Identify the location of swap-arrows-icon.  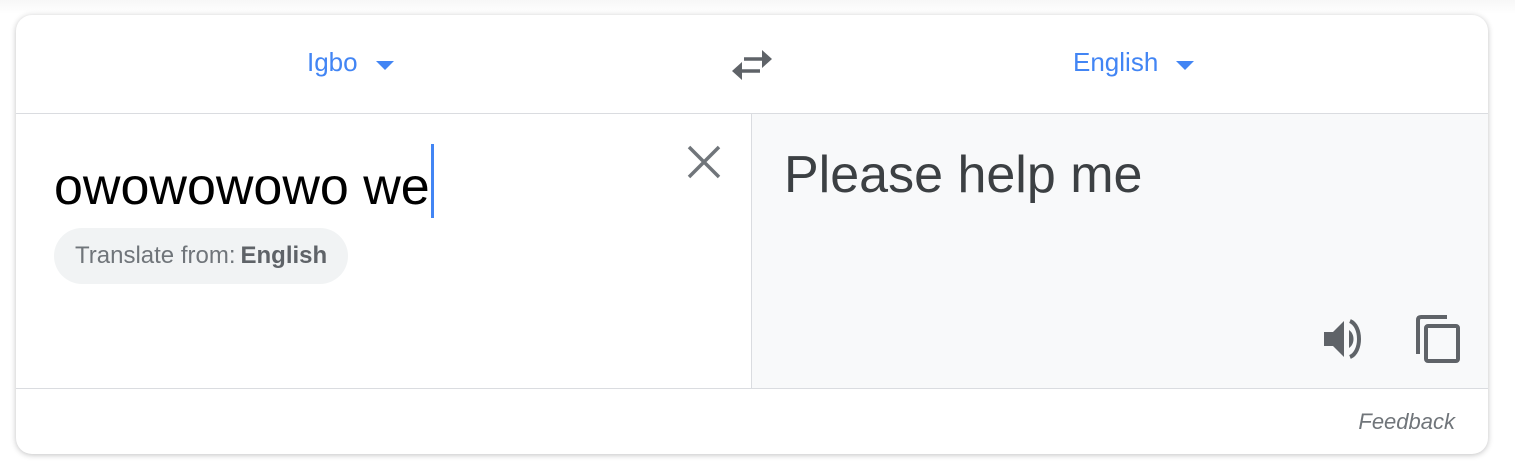
(752, 65).